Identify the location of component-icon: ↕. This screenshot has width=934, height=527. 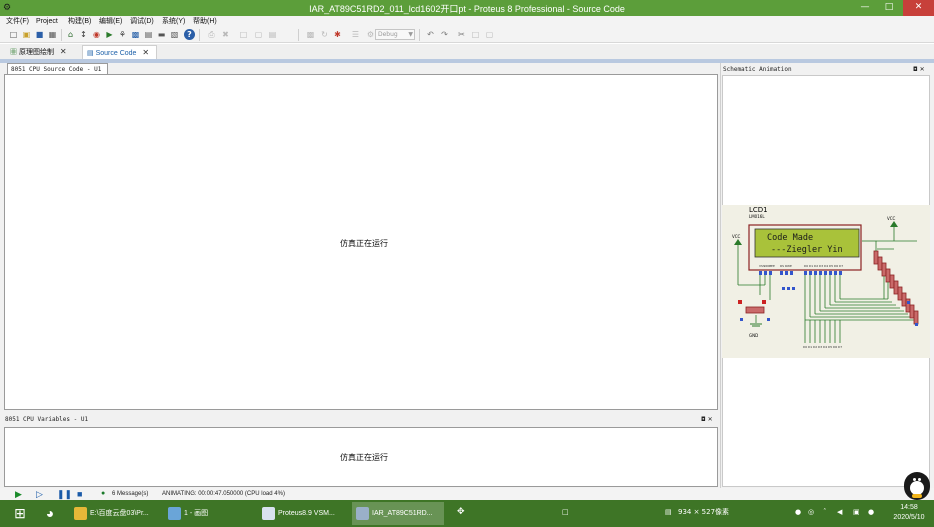
(83, 34).